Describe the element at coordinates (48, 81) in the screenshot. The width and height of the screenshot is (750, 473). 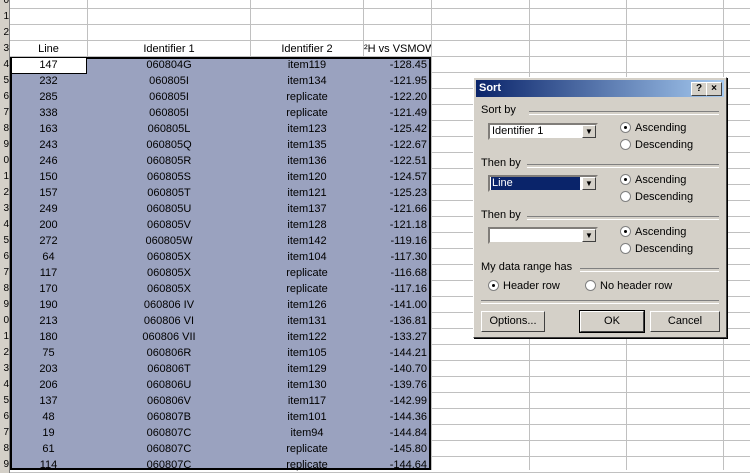
I see `cell-line: 232` at that location.